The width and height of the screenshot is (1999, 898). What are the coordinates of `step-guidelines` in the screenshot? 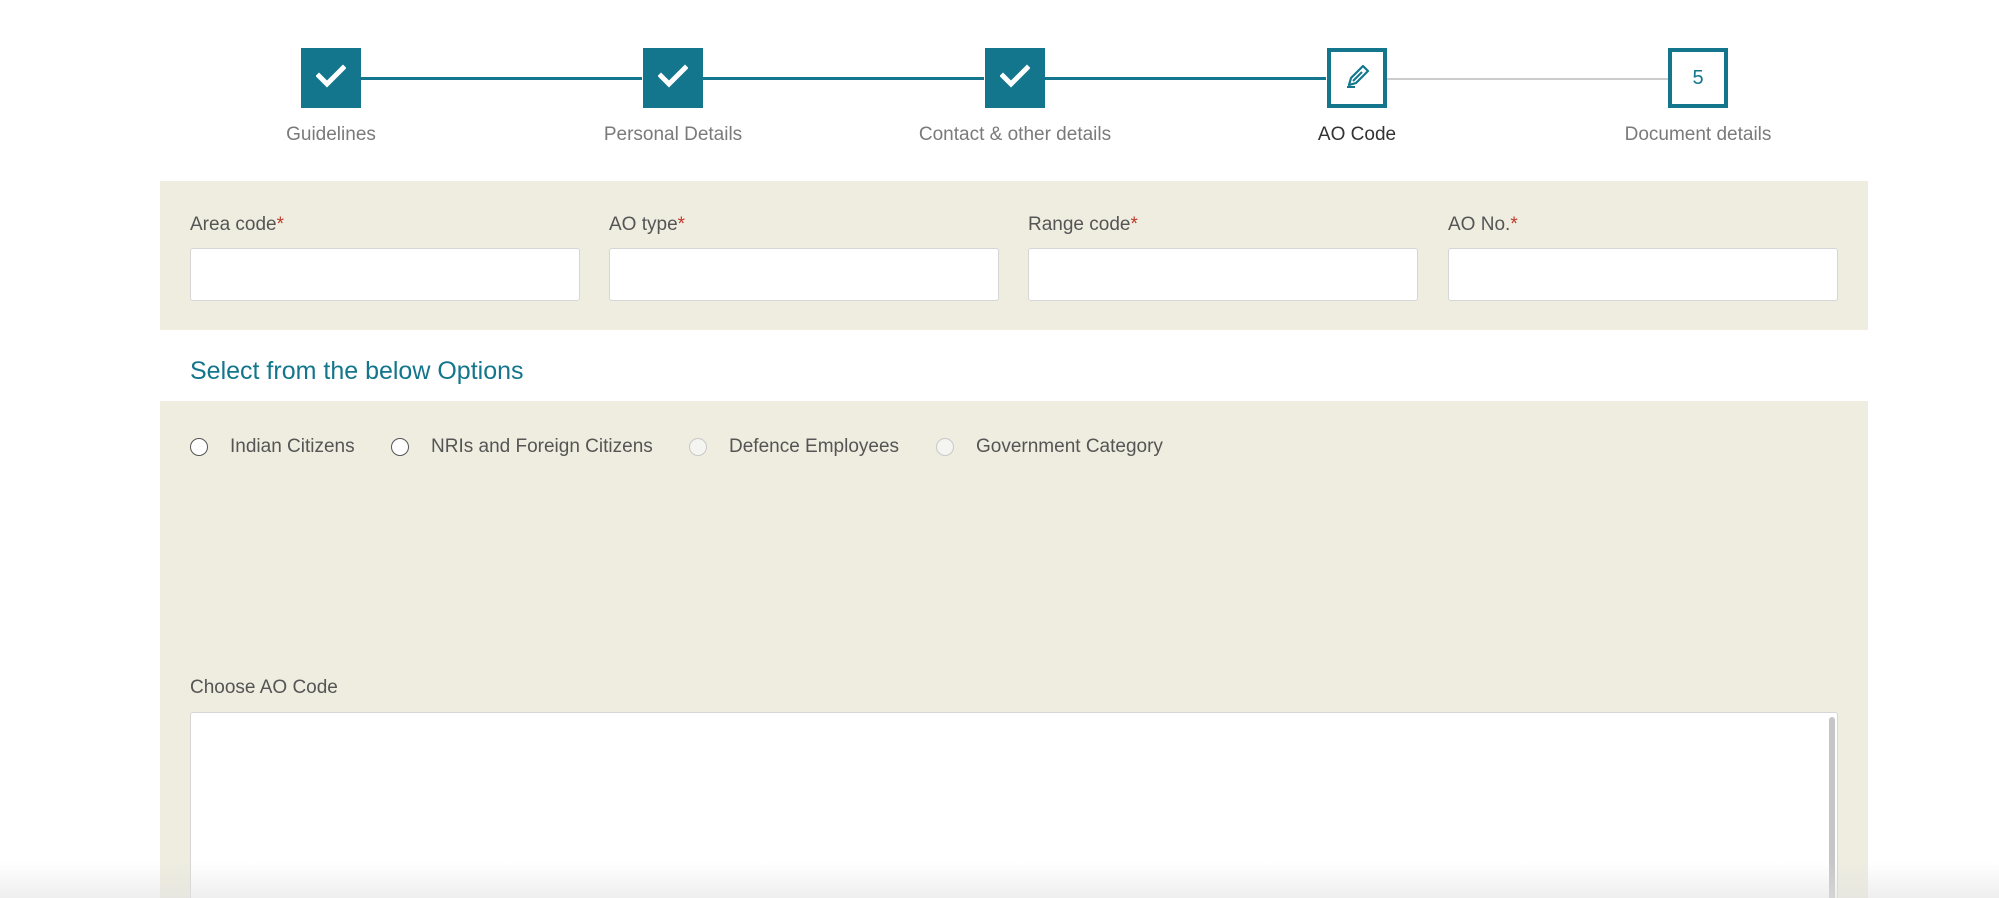 It's located at (331, 78).